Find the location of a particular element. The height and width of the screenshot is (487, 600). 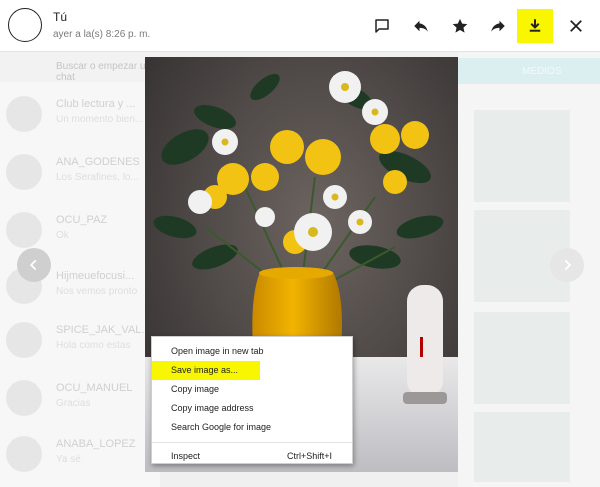

previous-image-button is located at coordinates (34, 265).